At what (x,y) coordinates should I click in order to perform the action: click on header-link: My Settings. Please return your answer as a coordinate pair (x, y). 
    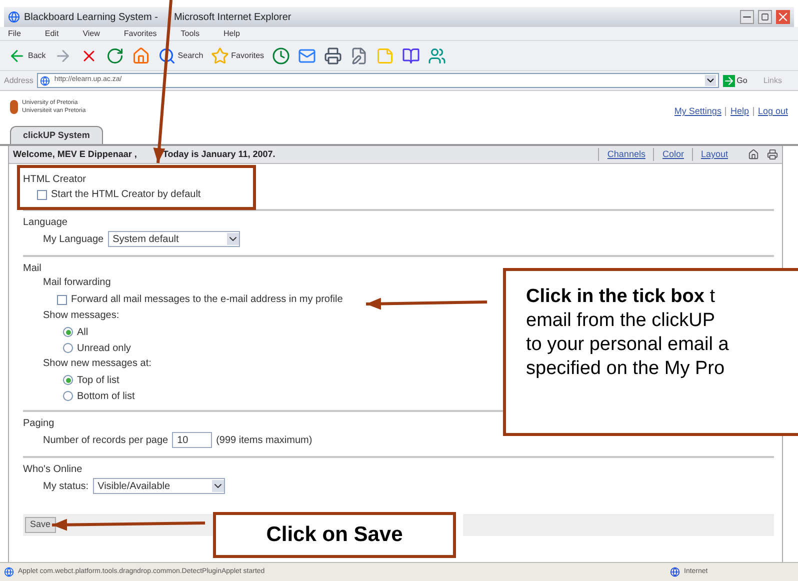
    Looking at the image, I should click on (698, 111).